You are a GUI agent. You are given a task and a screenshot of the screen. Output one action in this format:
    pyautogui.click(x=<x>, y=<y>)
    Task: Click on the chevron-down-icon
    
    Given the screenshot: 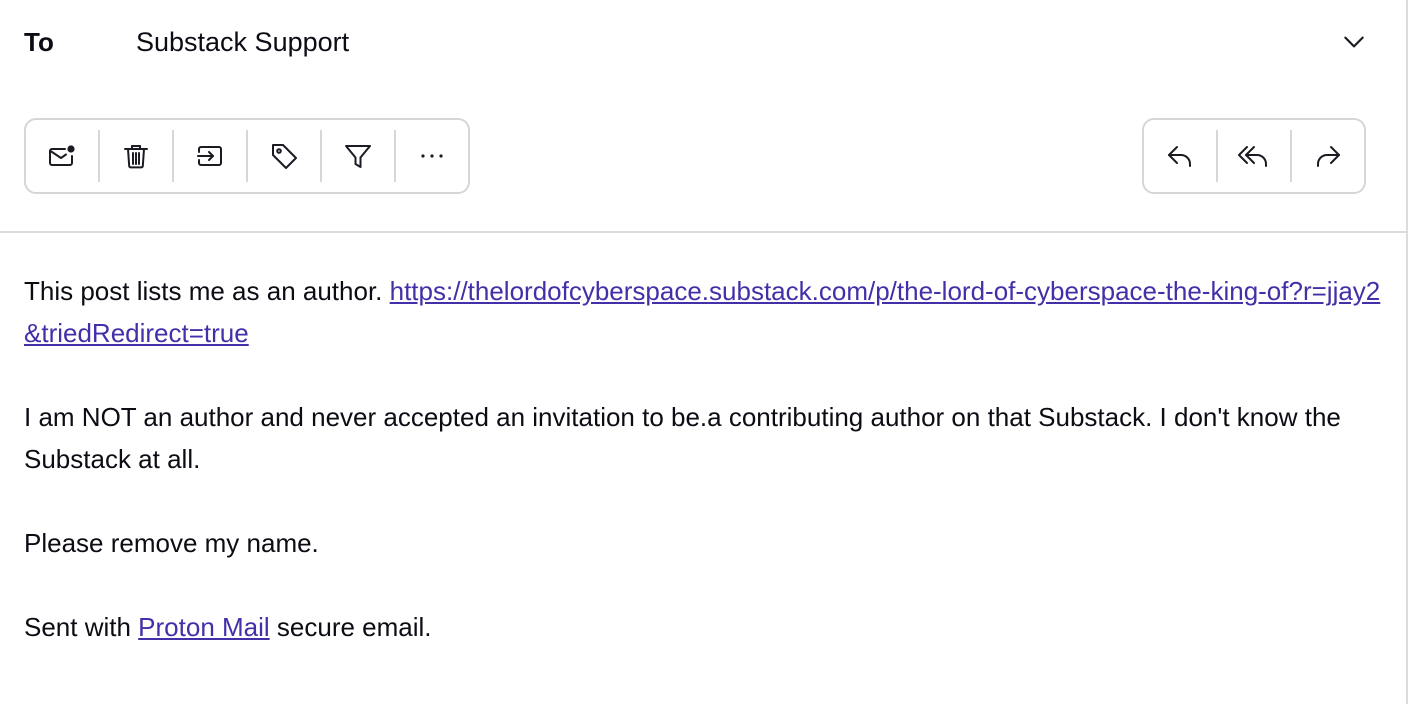 What is the action you would take?
    pyautogui.click(x=1354, y=42)
    